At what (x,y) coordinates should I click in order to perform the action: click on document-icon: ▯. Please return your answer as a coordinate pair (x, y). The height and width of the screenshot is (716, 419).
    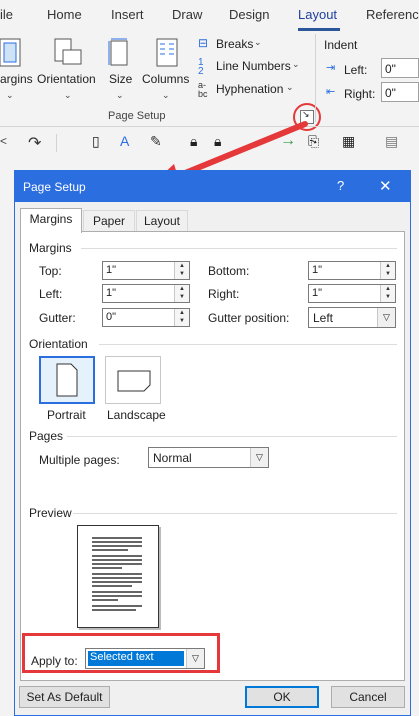
    Looking at the image, I should click on (96, 141).